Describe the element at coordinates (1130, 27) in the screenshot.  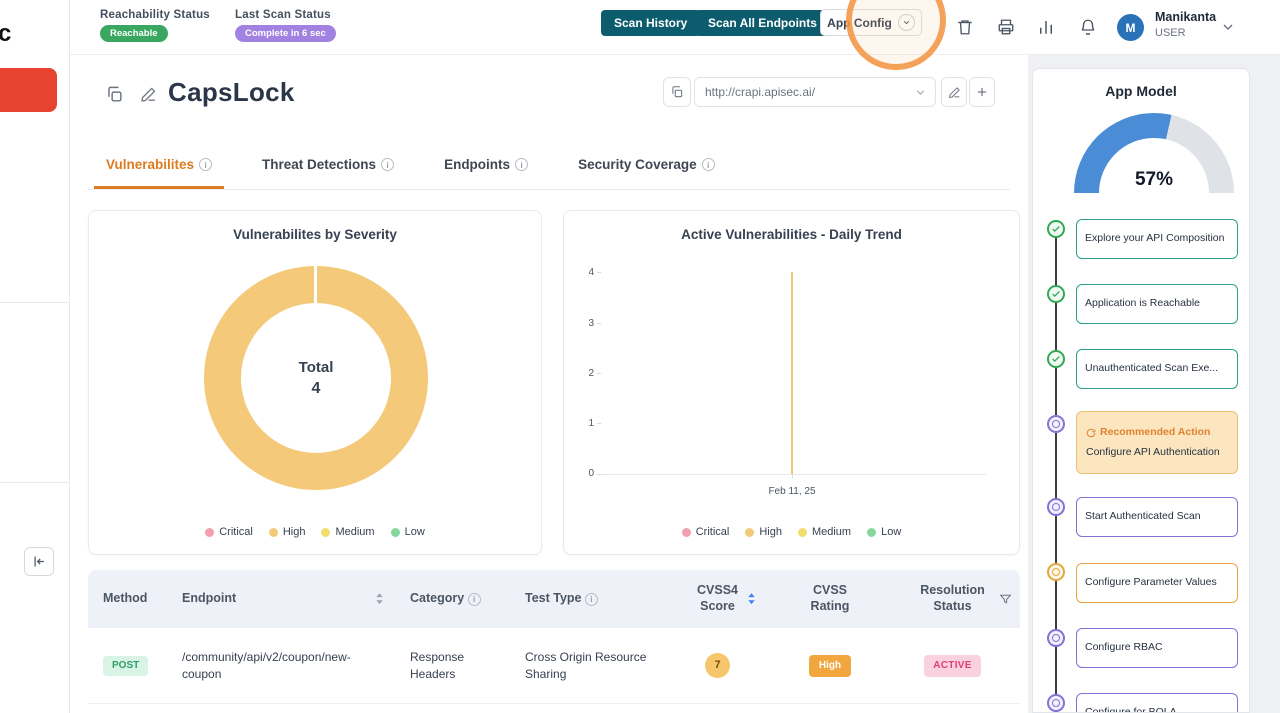
I see `user-avatar: M` at that location.